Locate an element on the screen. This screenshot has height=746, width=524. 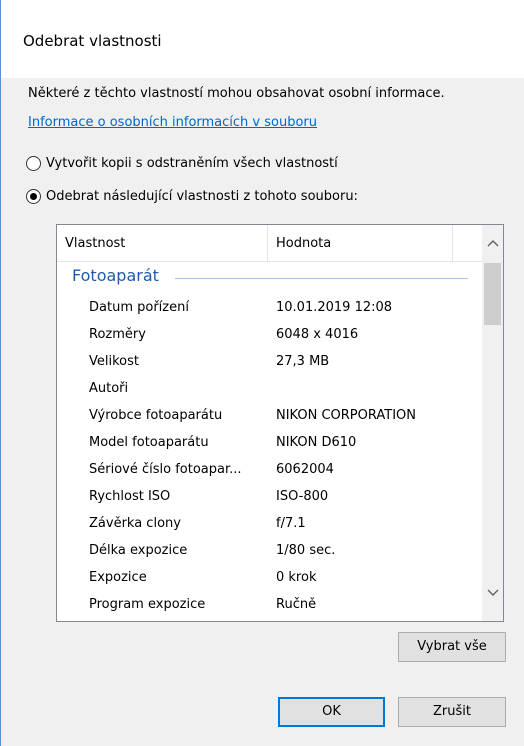
property-name: Autoři is located at coordinates (109, 388).